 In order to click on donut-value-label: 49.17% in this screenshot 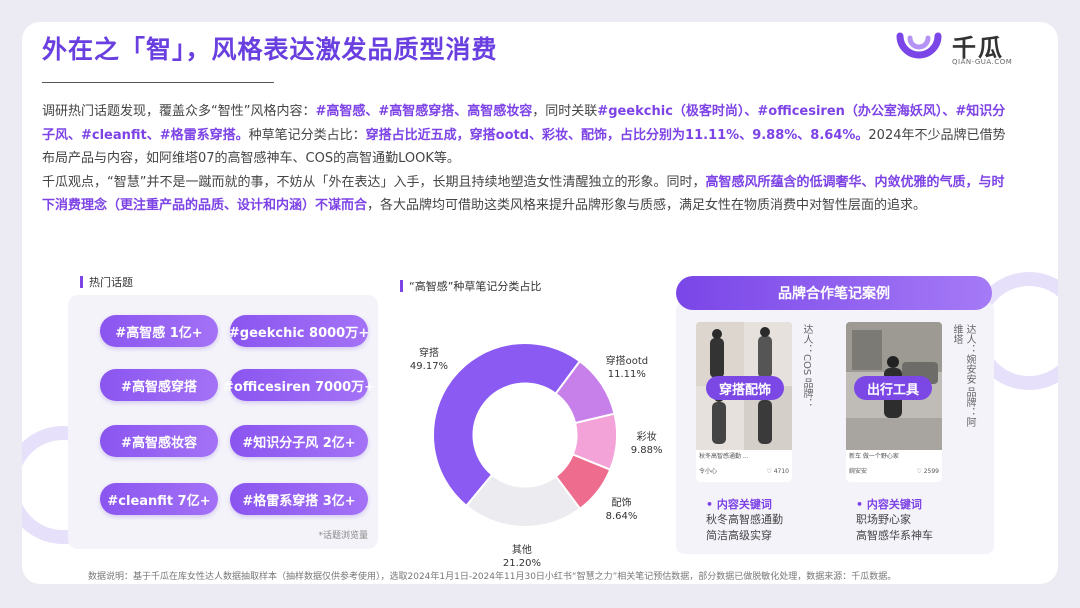, I will do `click(429, 366)`.